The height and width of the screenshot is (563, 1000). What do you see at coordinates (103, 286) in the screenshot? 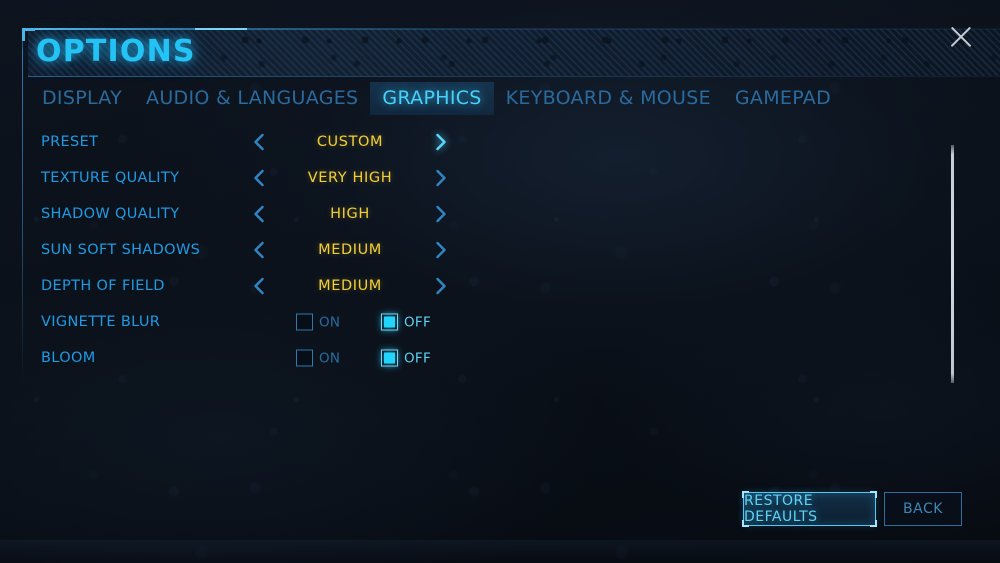
I see `setting-label: DEPTH OF FIELD` at bounding box center [103, 286].